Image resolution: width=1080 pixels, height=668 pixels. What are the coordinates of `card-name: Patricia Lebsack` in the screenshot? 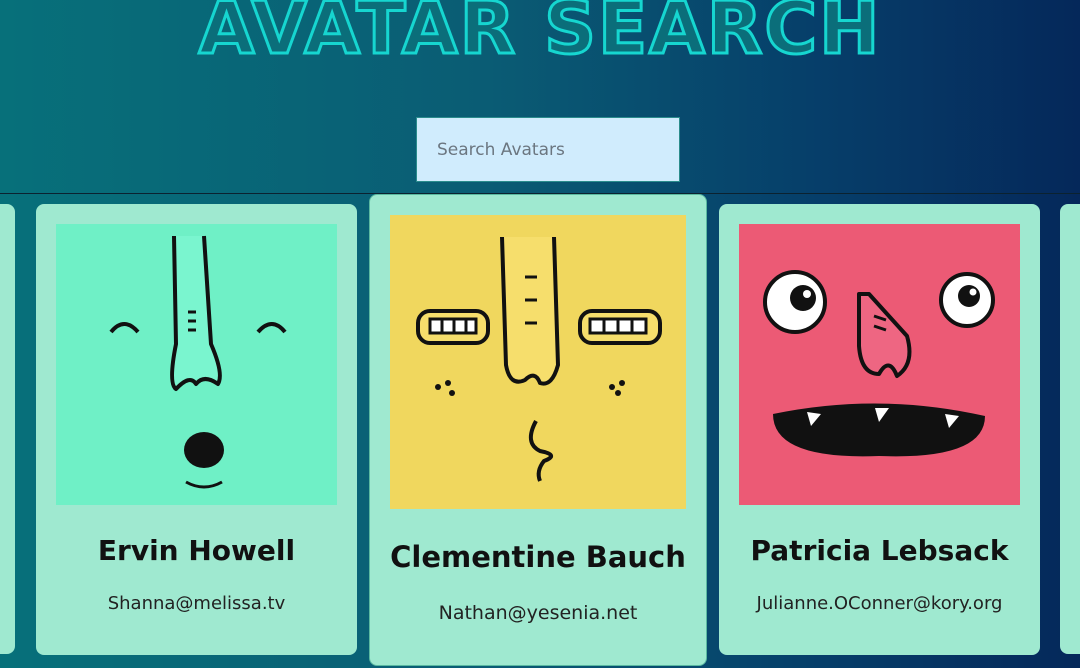 It's located at (879, 550).